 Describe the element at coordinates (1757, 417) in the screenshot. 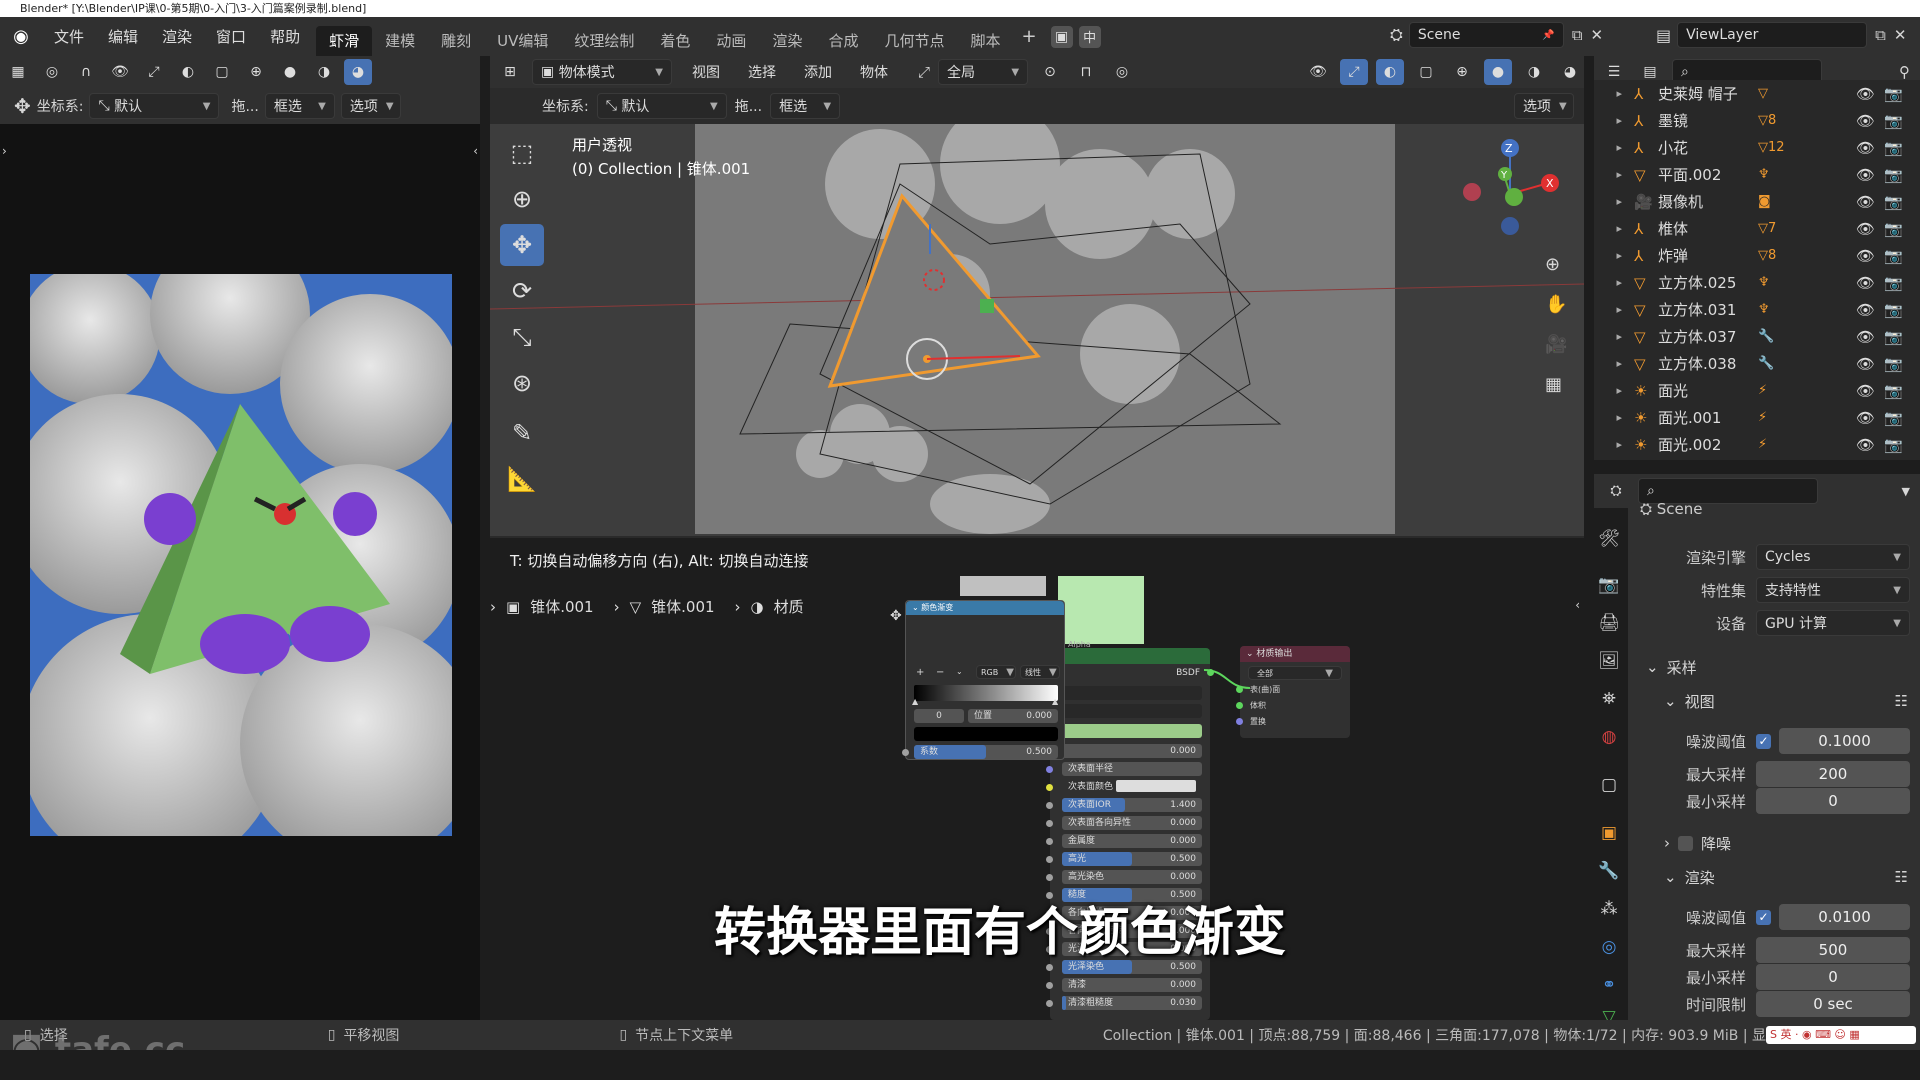

I see `outliner-item: ▸ ☀ 面光.001 ⚡ 👁 📷` at that location.